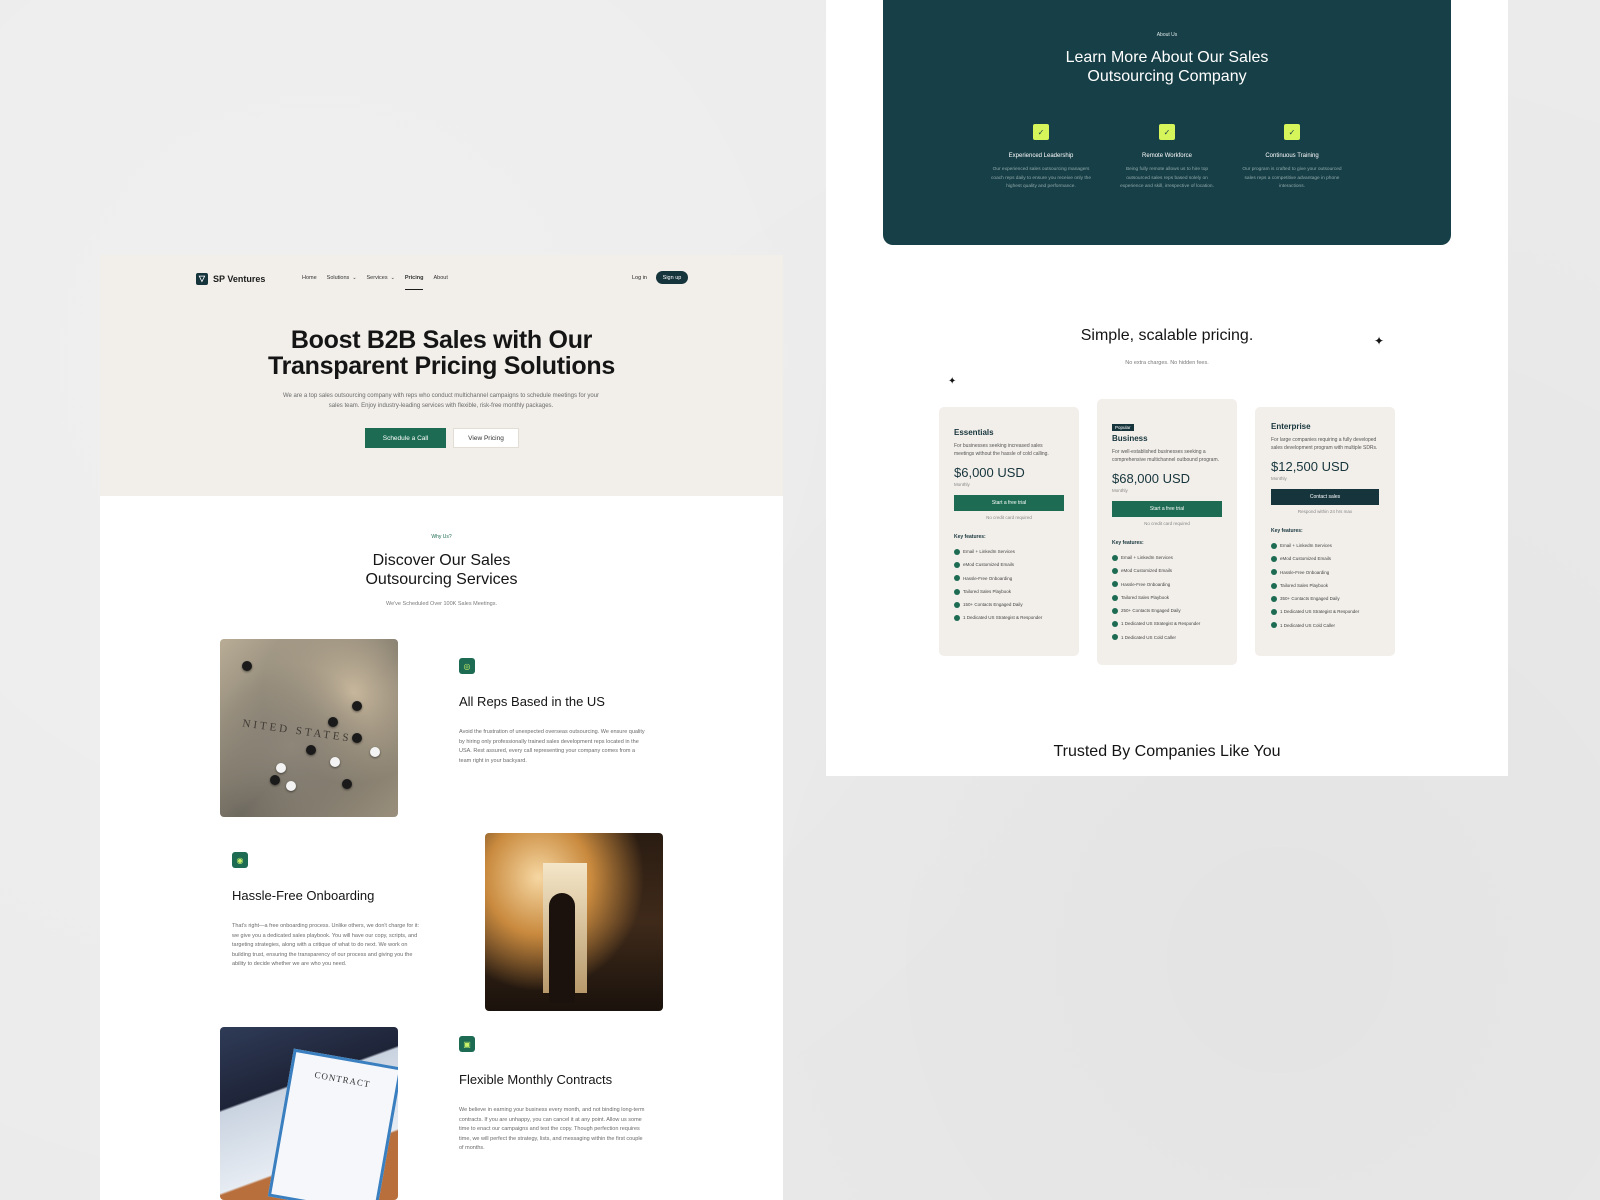  What do you see at coordinates (1306, 545) in the screenshot?
I see `feature-item-label: Email + LinkedIn Services` at bounding box center [1306, 545].